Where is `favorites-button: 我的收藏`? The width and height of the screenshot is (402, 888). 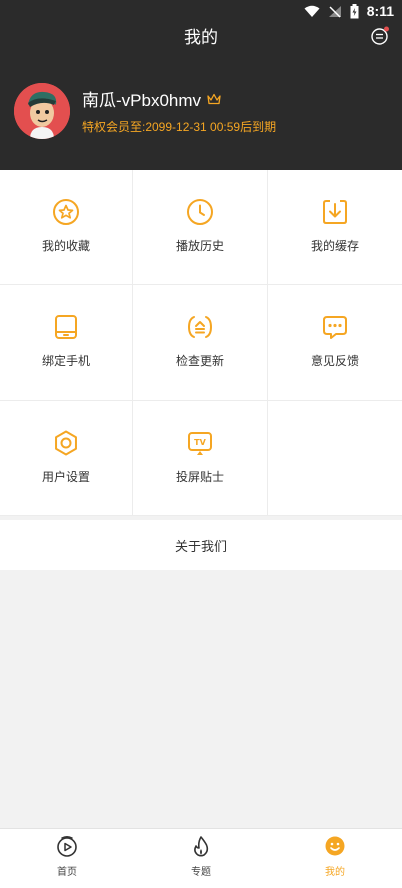 favorites-button: 我的收藏 is located at coordinates (66, 227).